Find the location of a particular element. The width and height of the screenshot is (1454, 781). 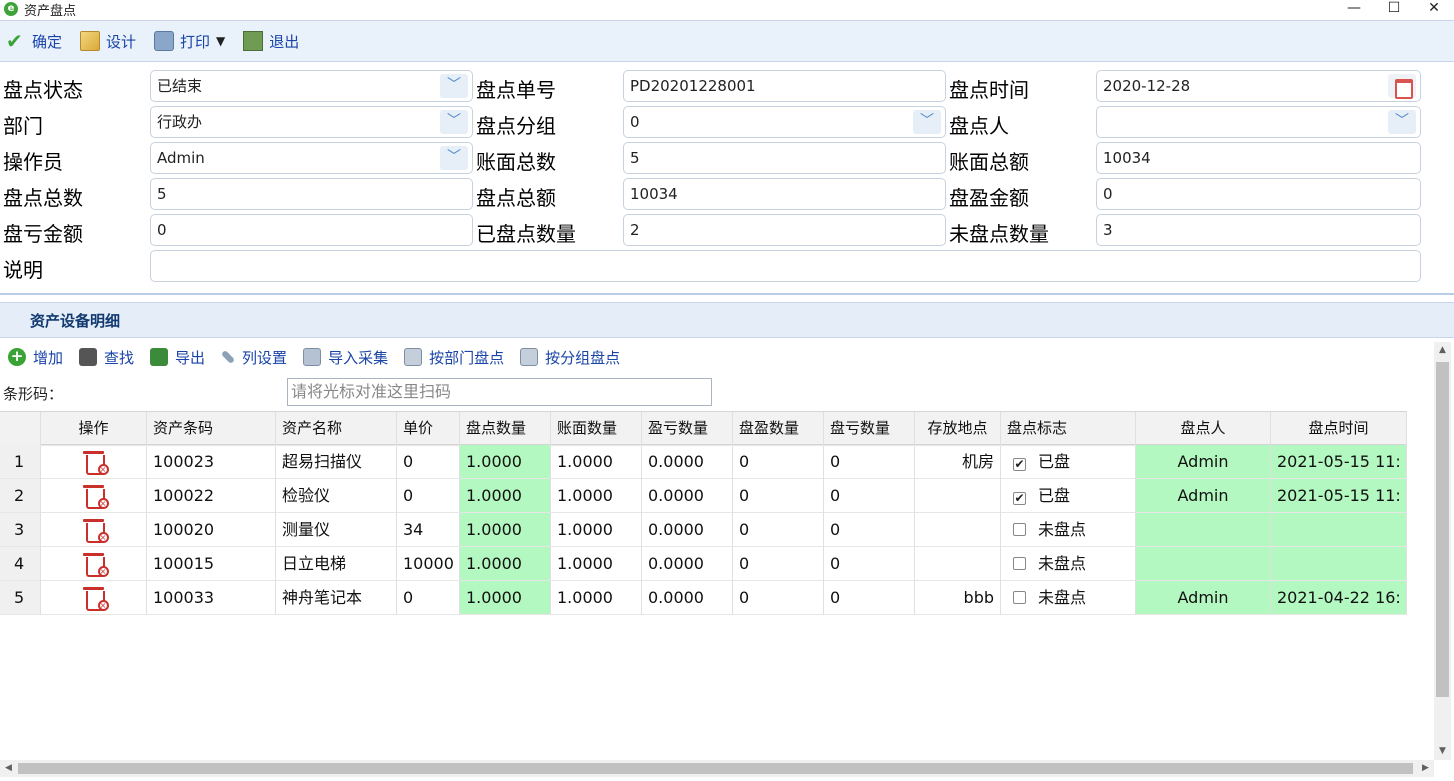

count-total-field: 5 is located at coordinates (311, 194).